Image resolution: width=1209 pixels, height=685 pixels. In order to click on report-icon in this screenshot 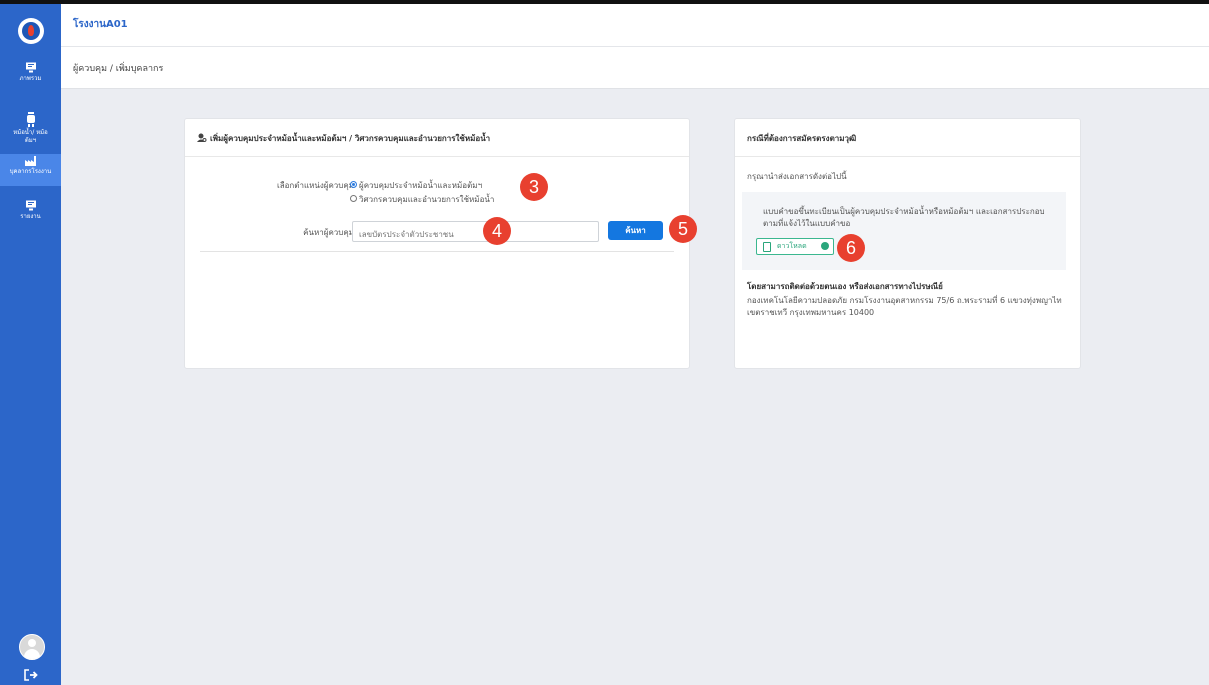, I will do `click(30, 205)`.